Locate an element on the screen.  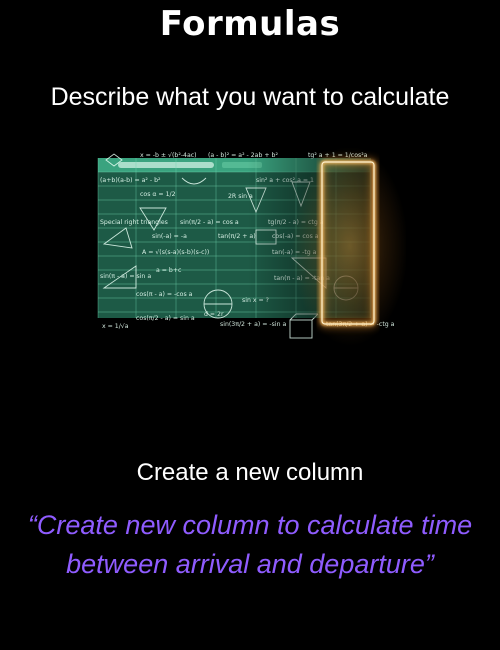
page-subtitle: Describe what you want to calculate is located at coordinates (250, 97).